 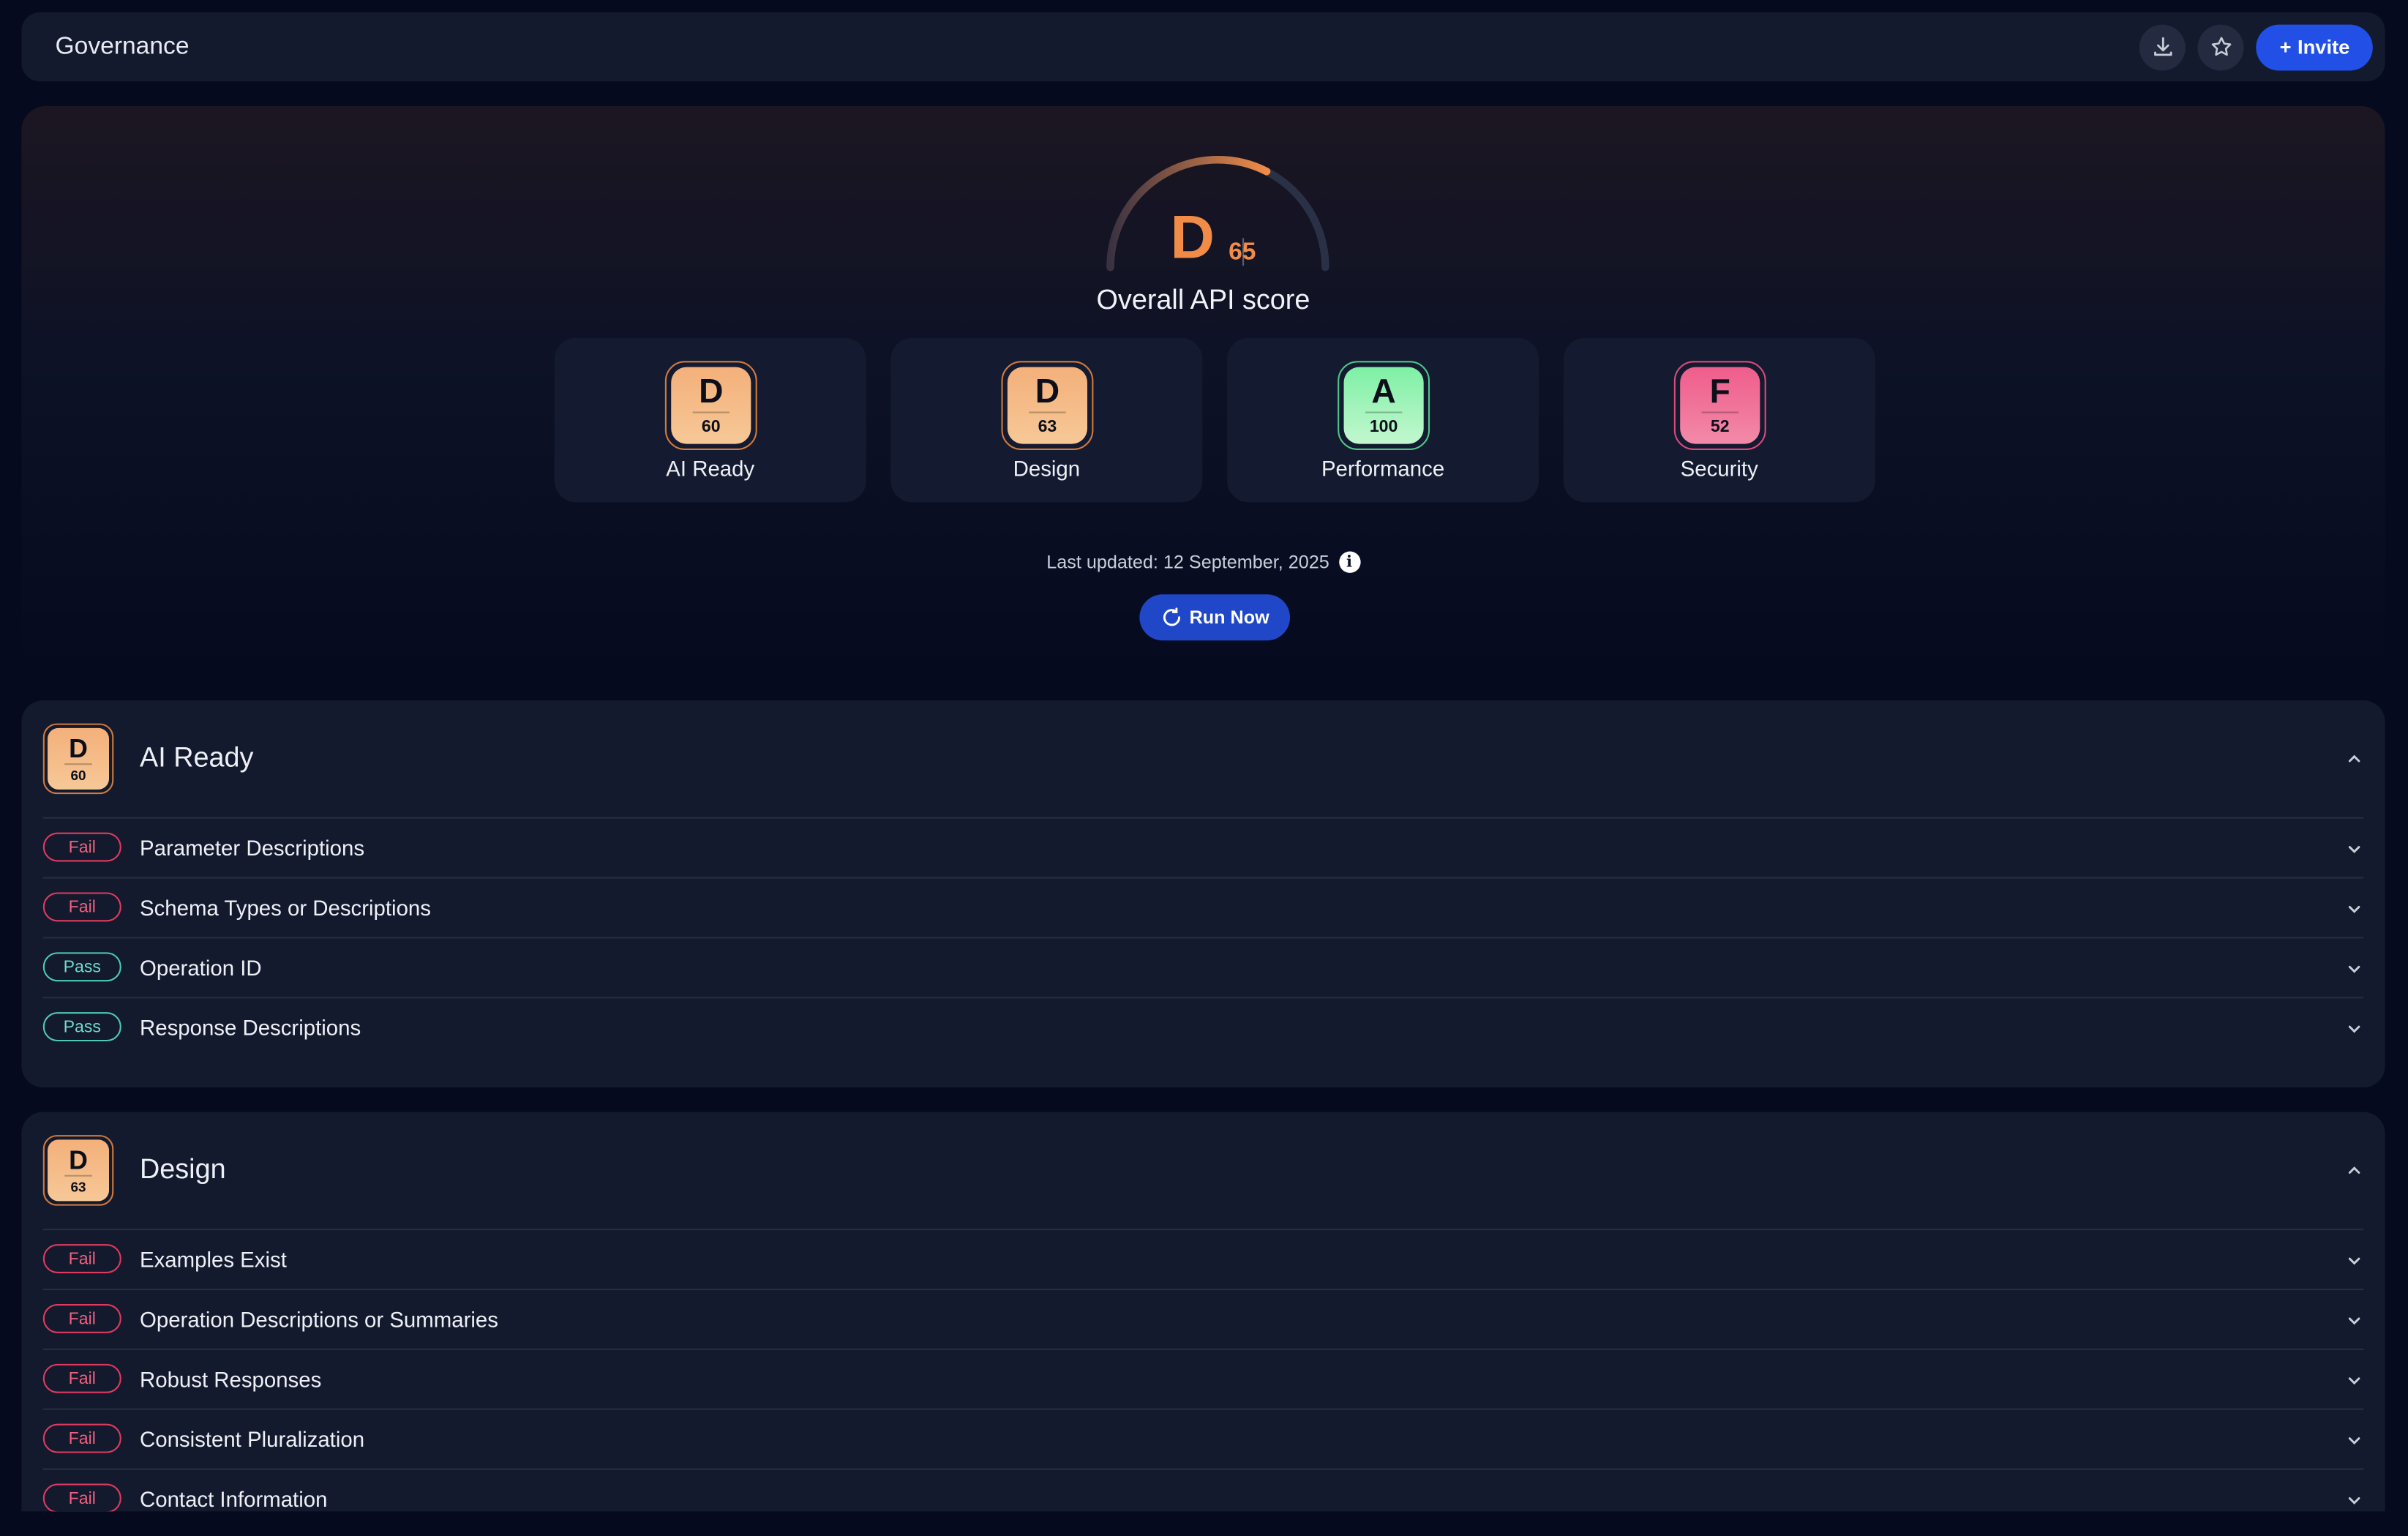 What do you see at coordinates (1203, 1440) in the screenshot?
I see `rule-row: Fail Consistent Pluralization` at bounding box center [1203, 1440].